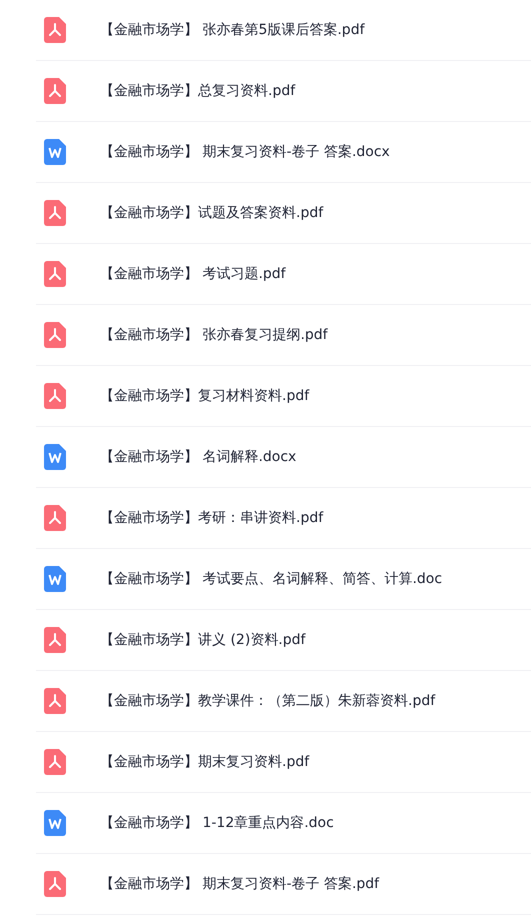 This screenshot has height=920, width=531. What do you see at coordinates (232, 30) in the screenshot?
I see `file-name: 【金融市场学】 张亦春第5版课后答案.pdf` at bounding box center [232, 30].